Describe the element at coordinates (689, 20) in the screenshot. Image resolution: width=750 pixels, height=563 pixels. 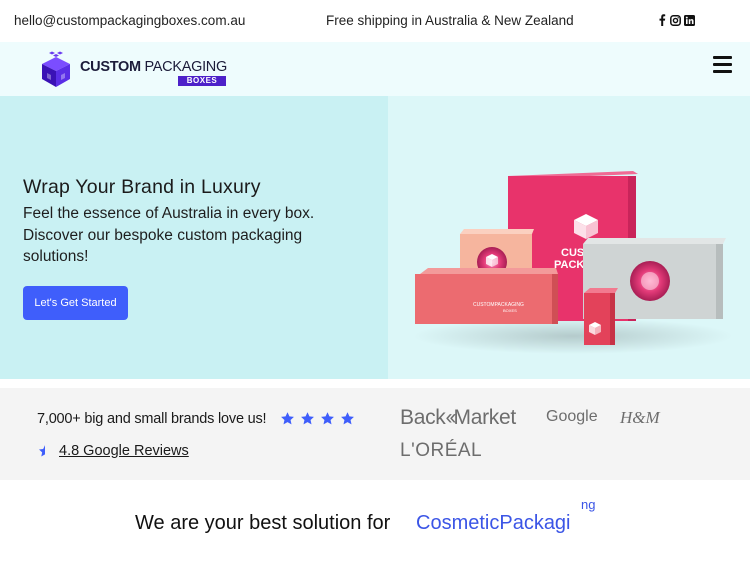
I see `linkedin-icon` at that location.